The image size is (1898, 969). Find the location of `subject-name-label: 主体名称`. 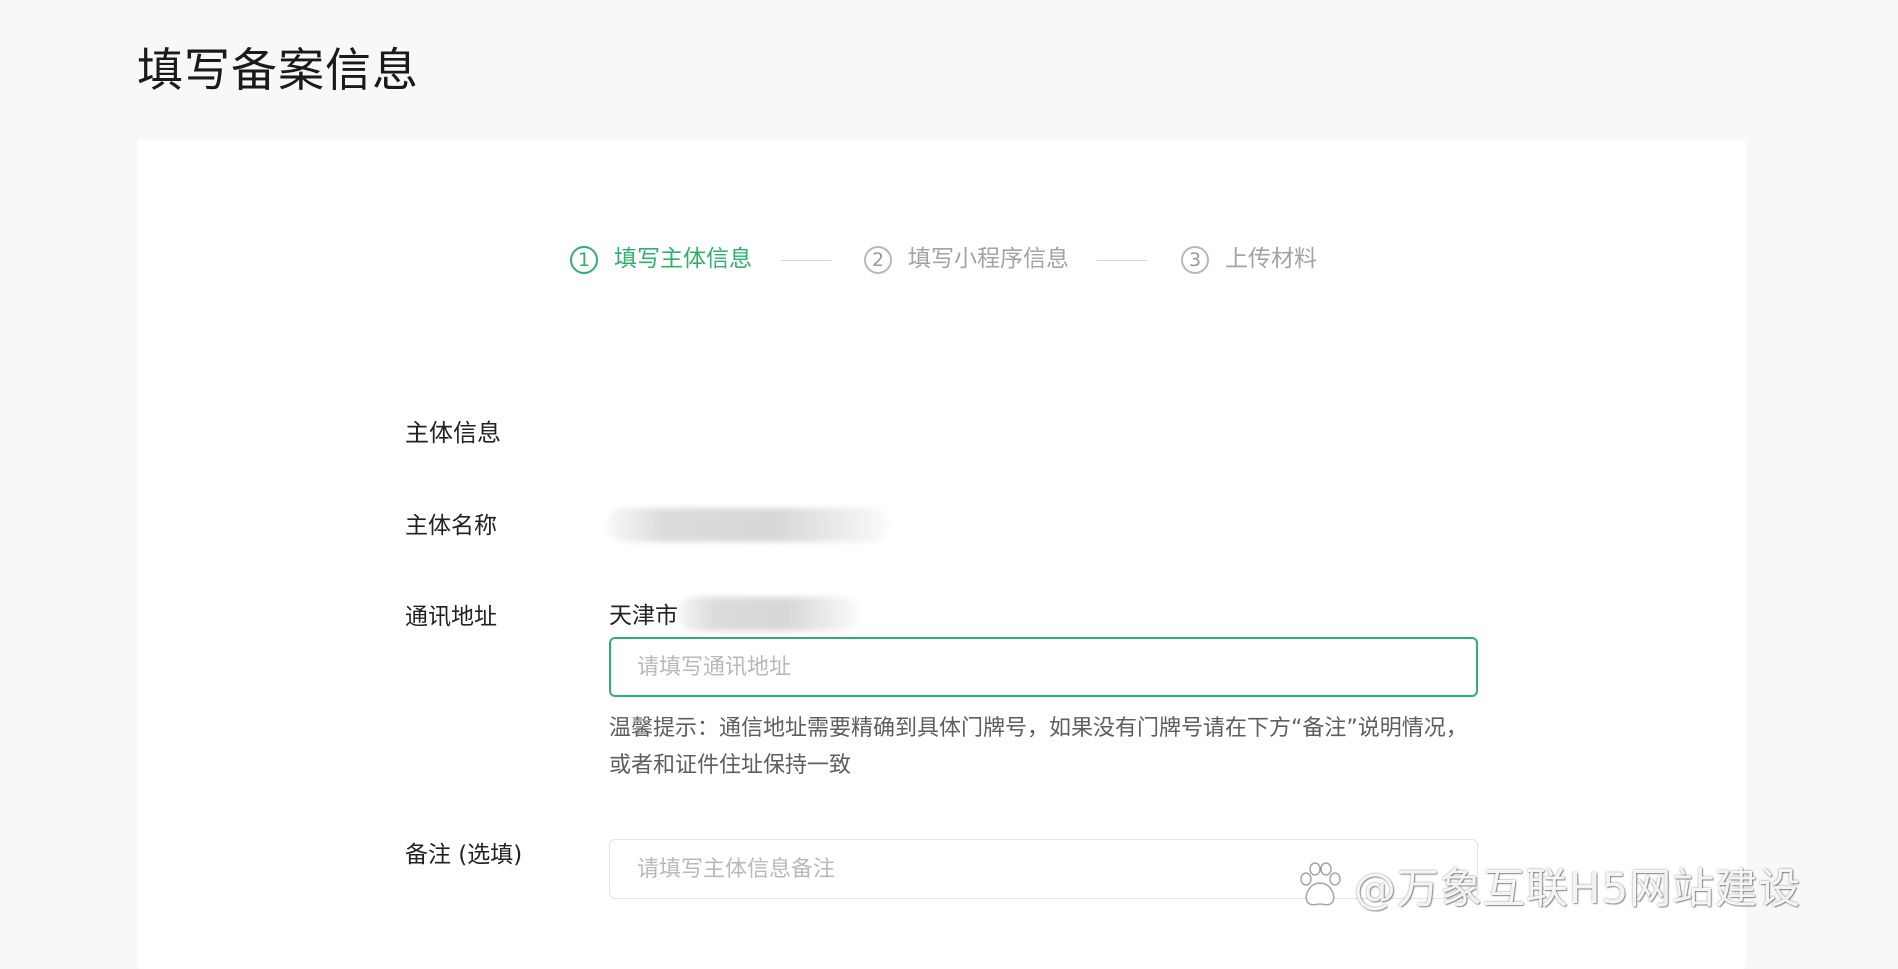

subject-name-label: 主体名称 is located at coordinates (451, 526).